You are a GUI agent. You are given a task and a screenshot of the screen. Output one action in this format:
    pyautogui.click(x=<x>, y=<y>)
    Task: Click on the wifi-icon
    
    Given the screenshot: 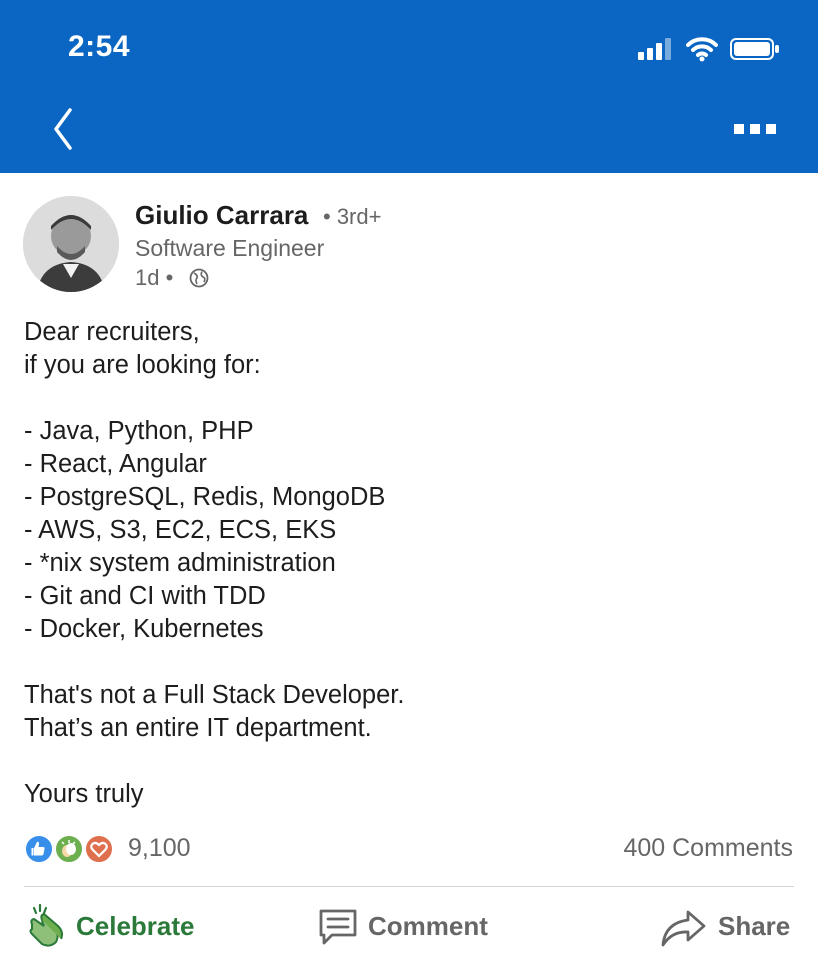 What is the action you would take?
    pyautogui.click(x=702, y=49)
    